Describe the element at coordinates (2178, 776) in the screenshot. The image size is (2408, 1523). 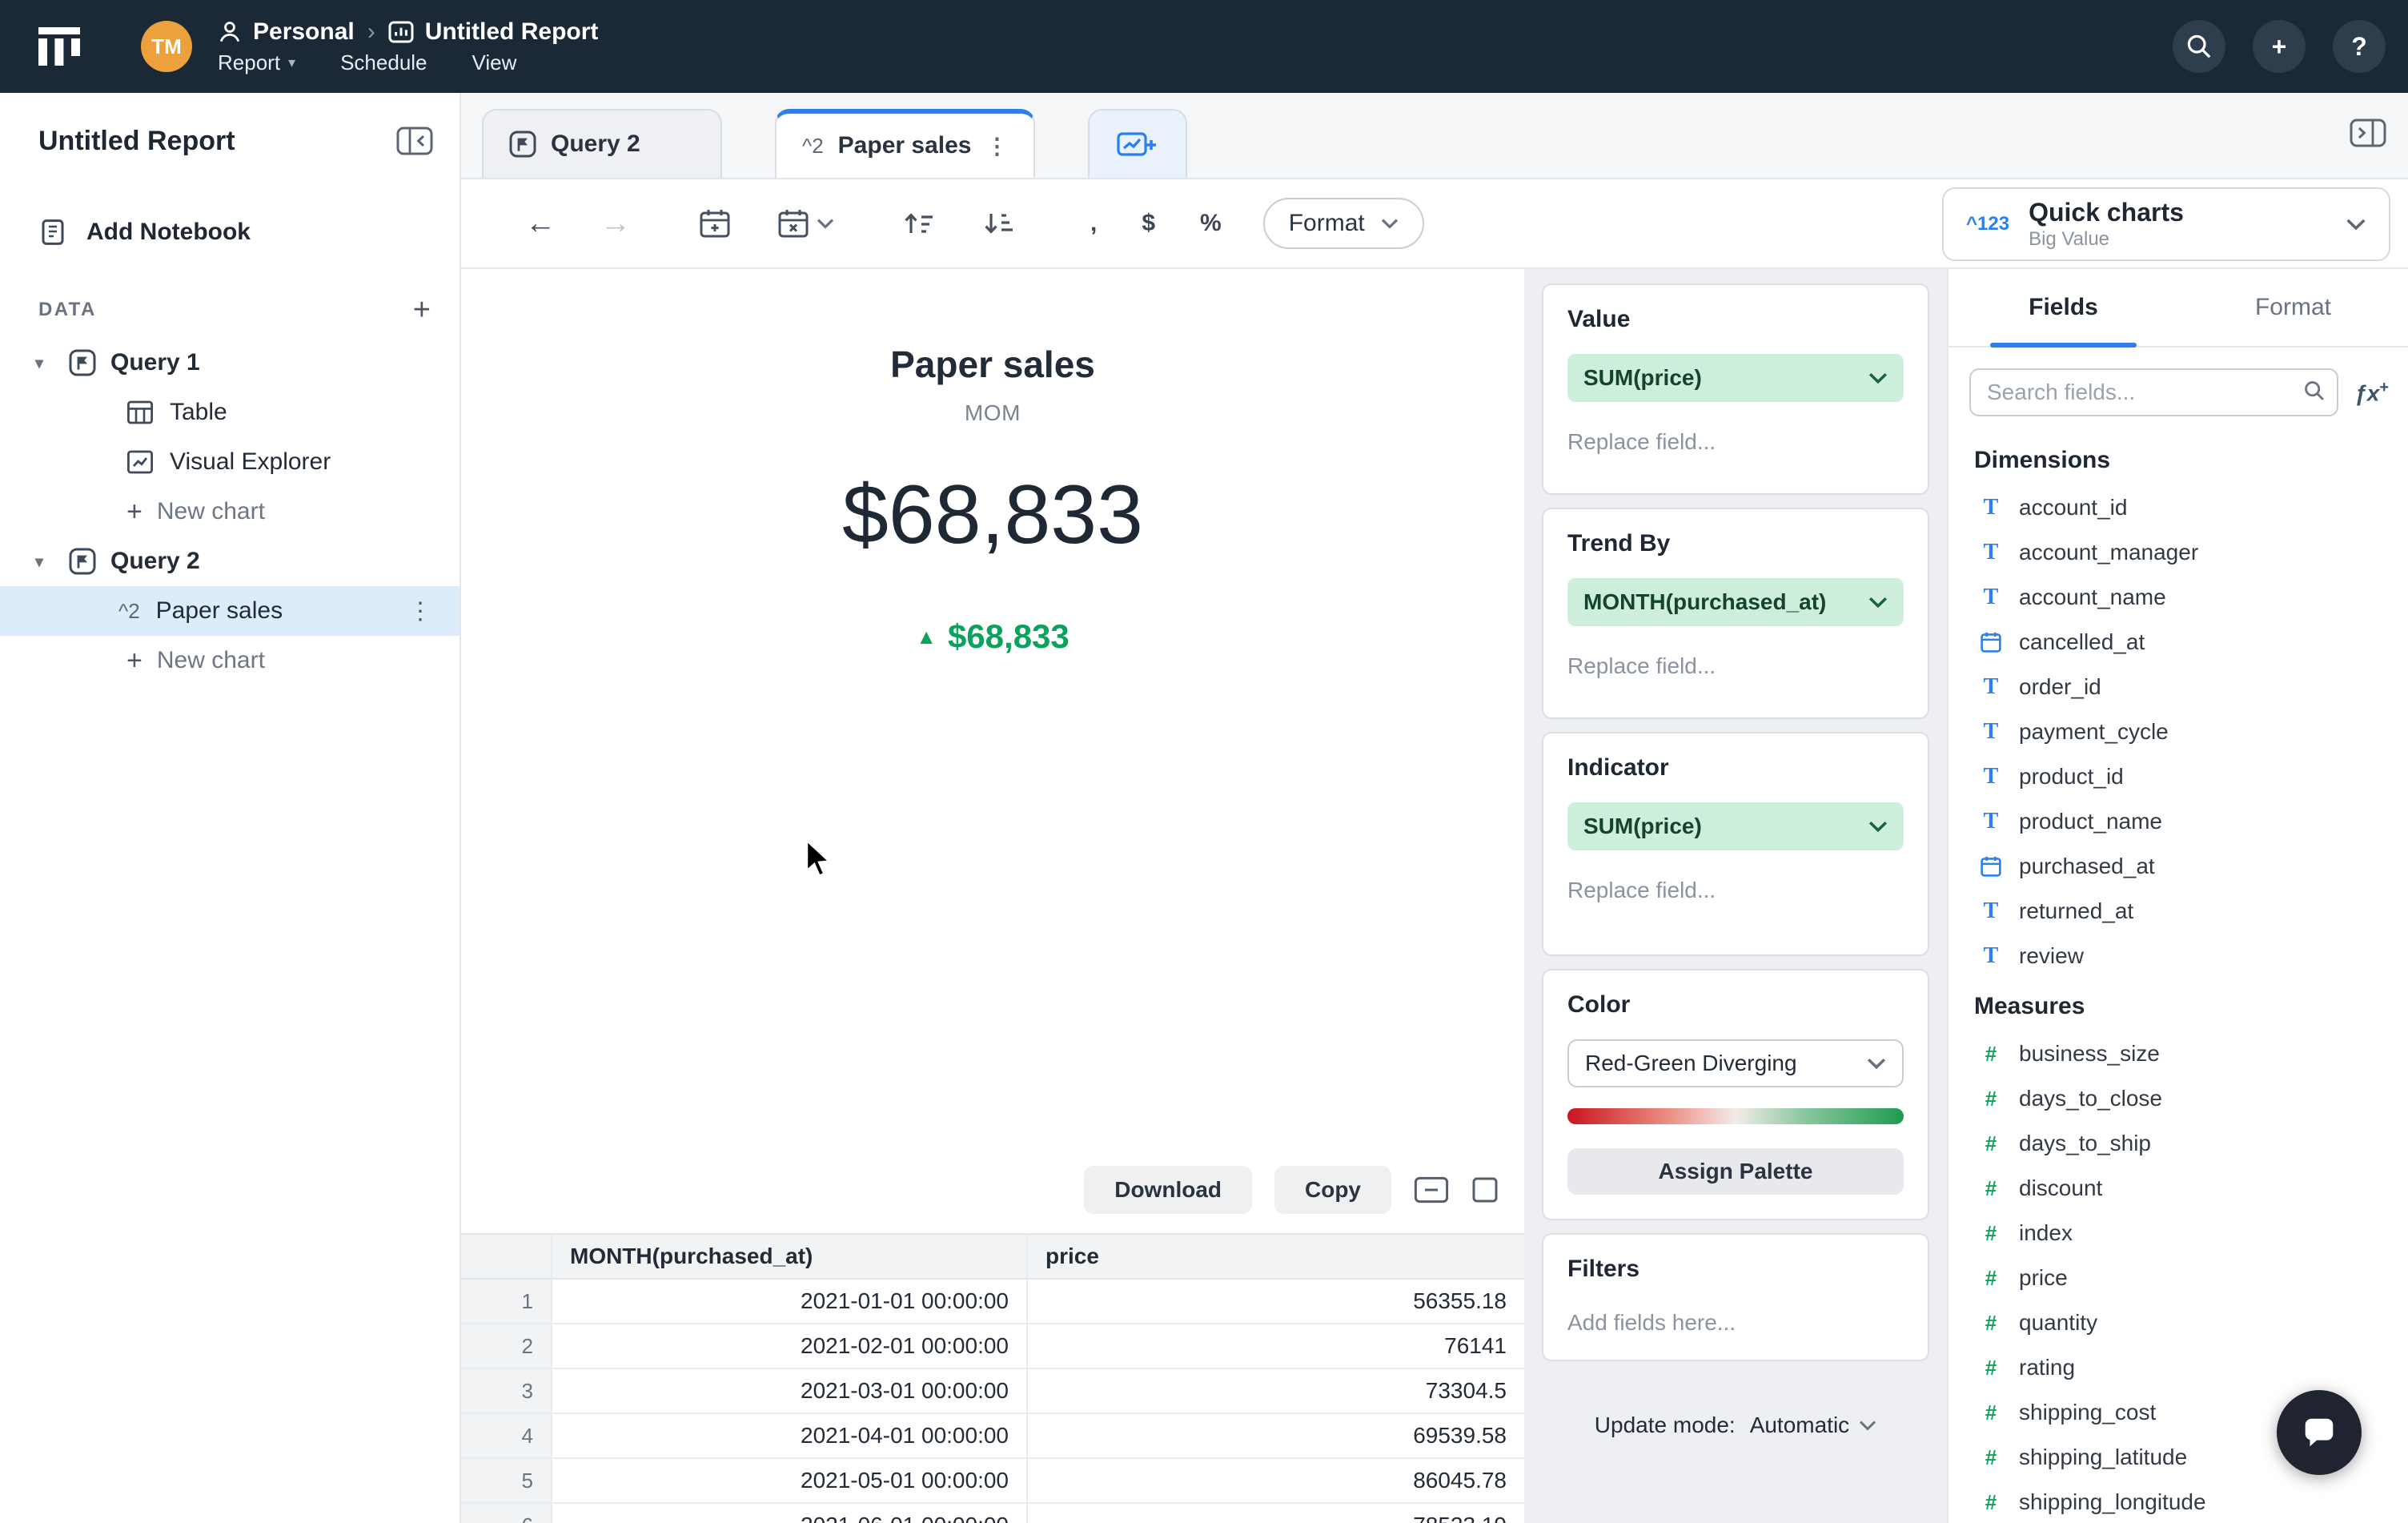
I see `field-item: T product_id` at that location.